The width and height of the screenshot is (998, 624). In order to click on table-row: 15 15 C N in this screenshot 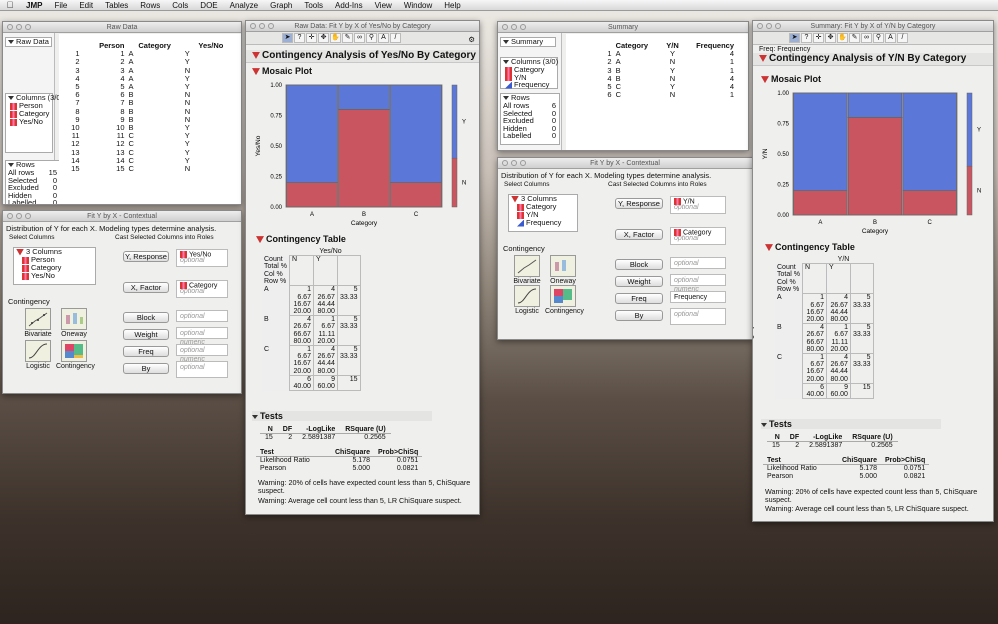, I will do `click(149, 168)`.